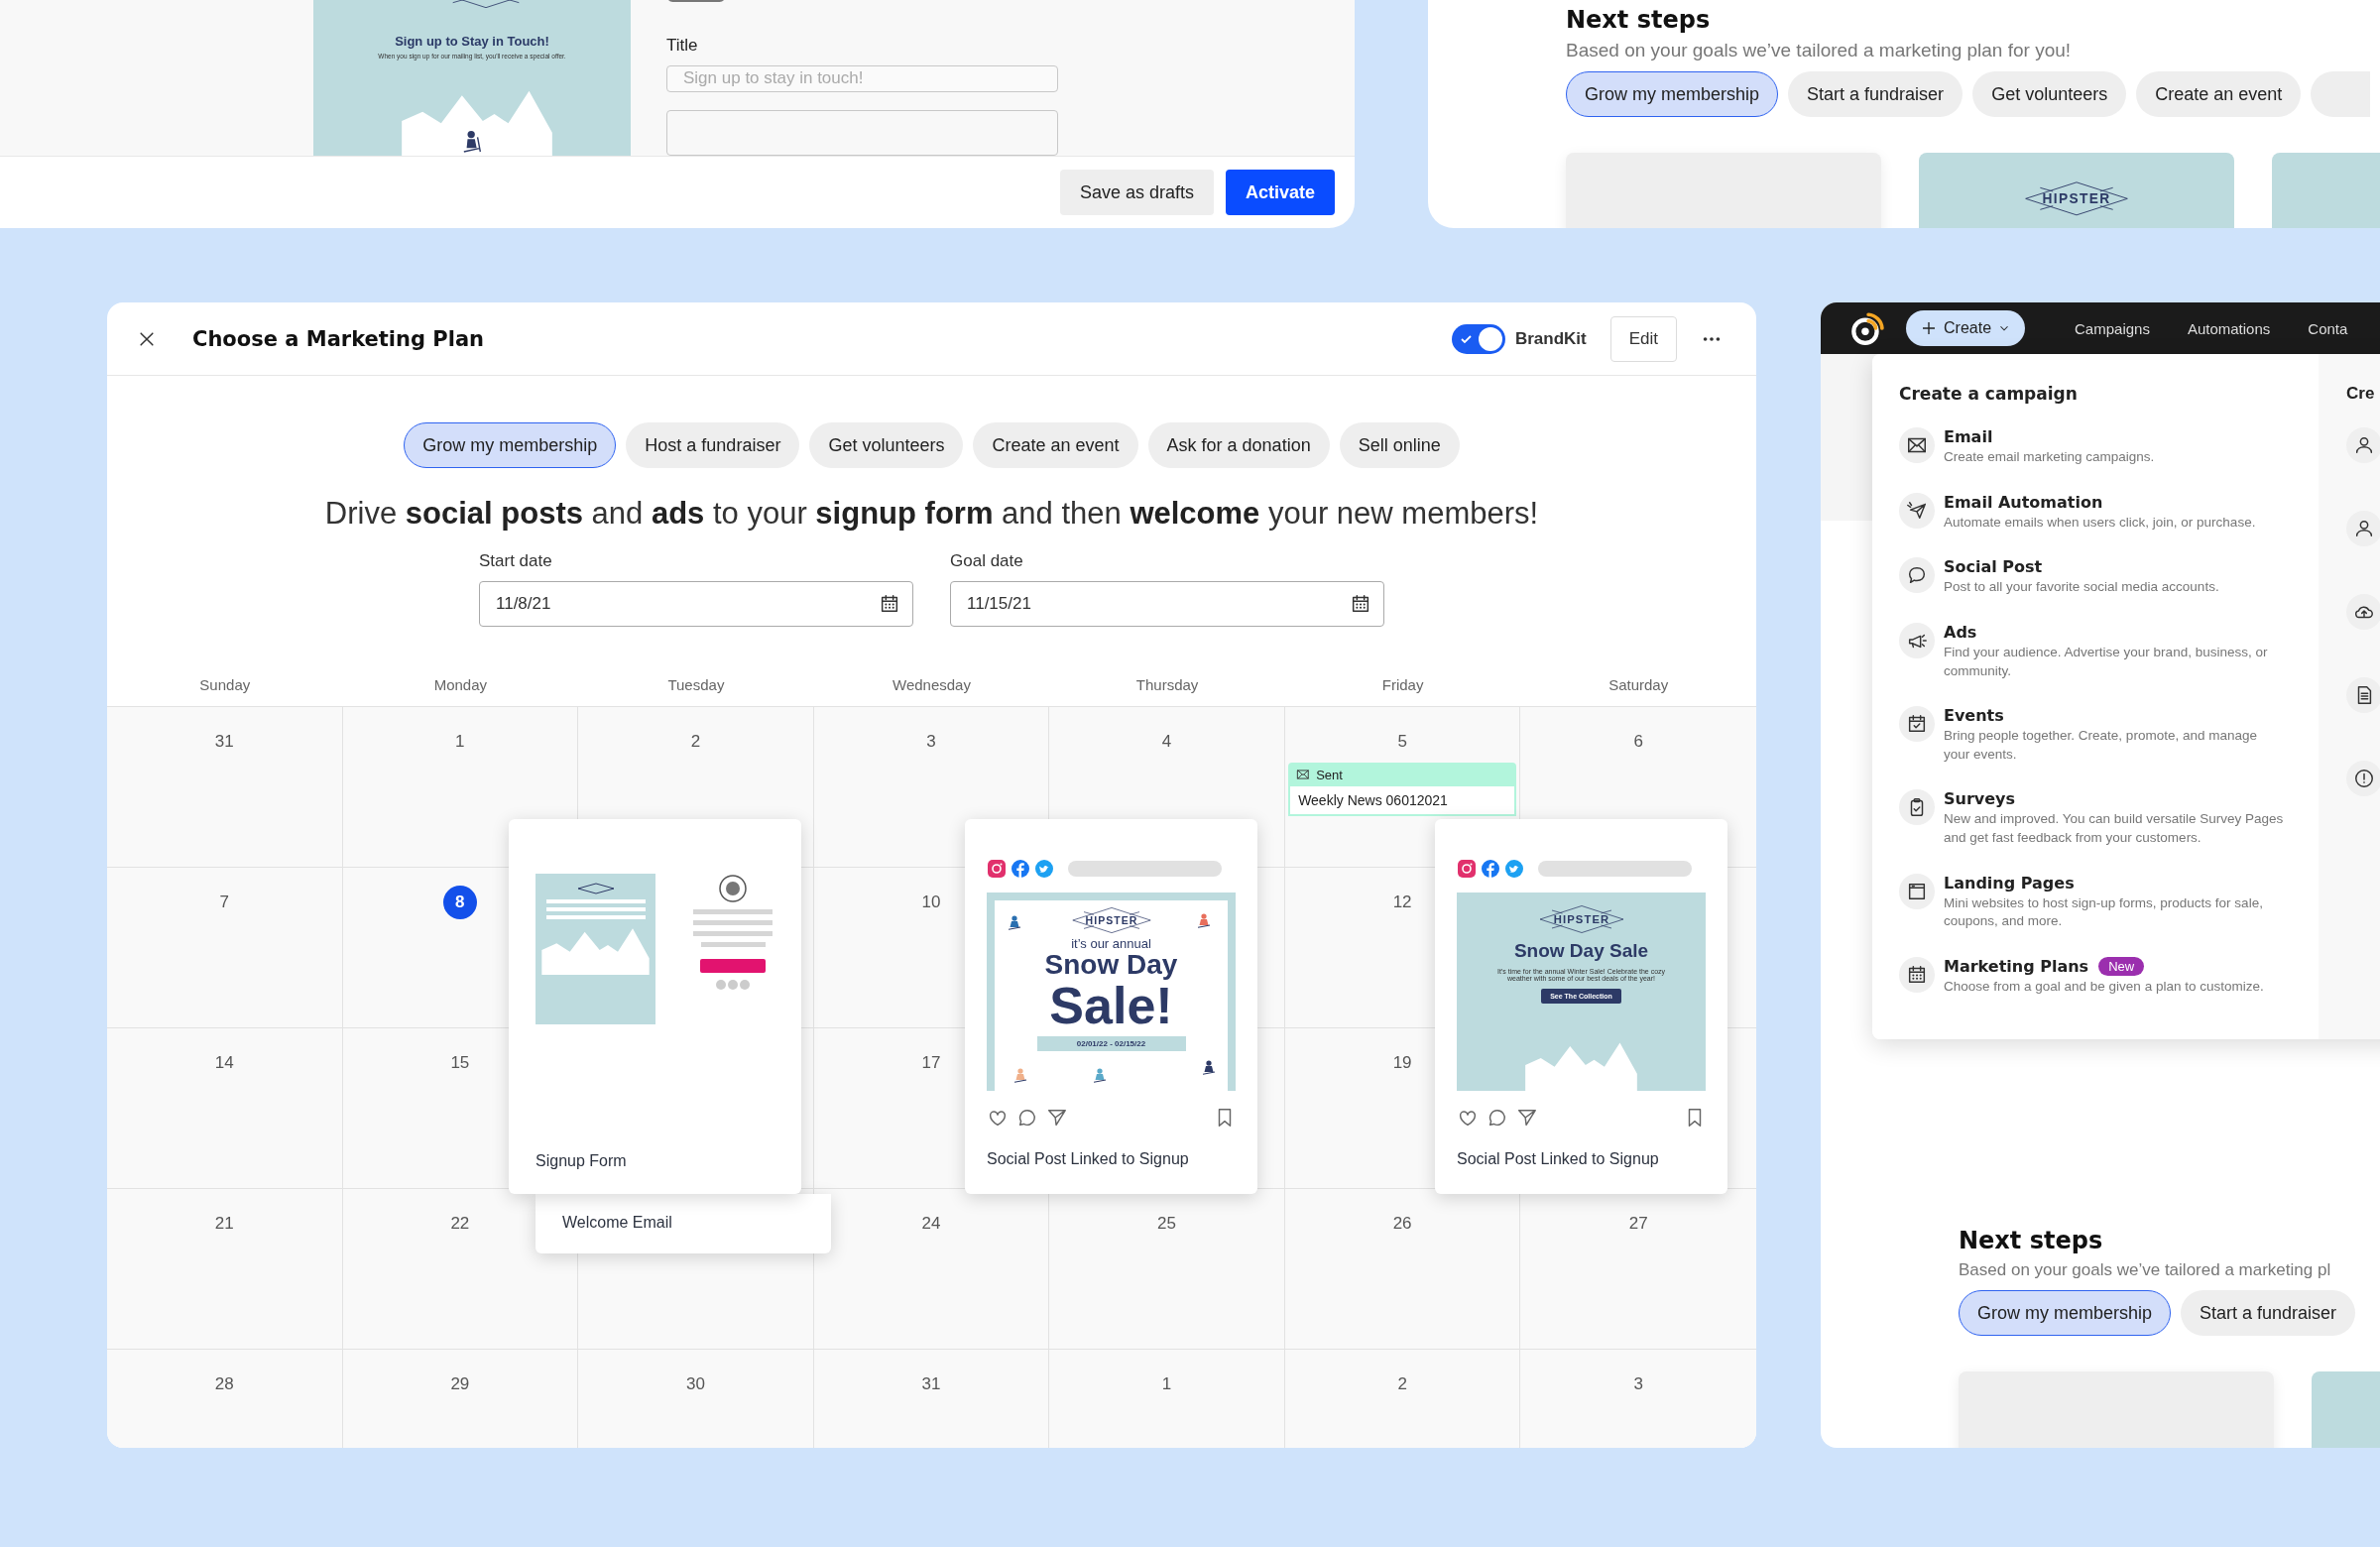  I want to click on text-line-drawing, so click(733, 944).